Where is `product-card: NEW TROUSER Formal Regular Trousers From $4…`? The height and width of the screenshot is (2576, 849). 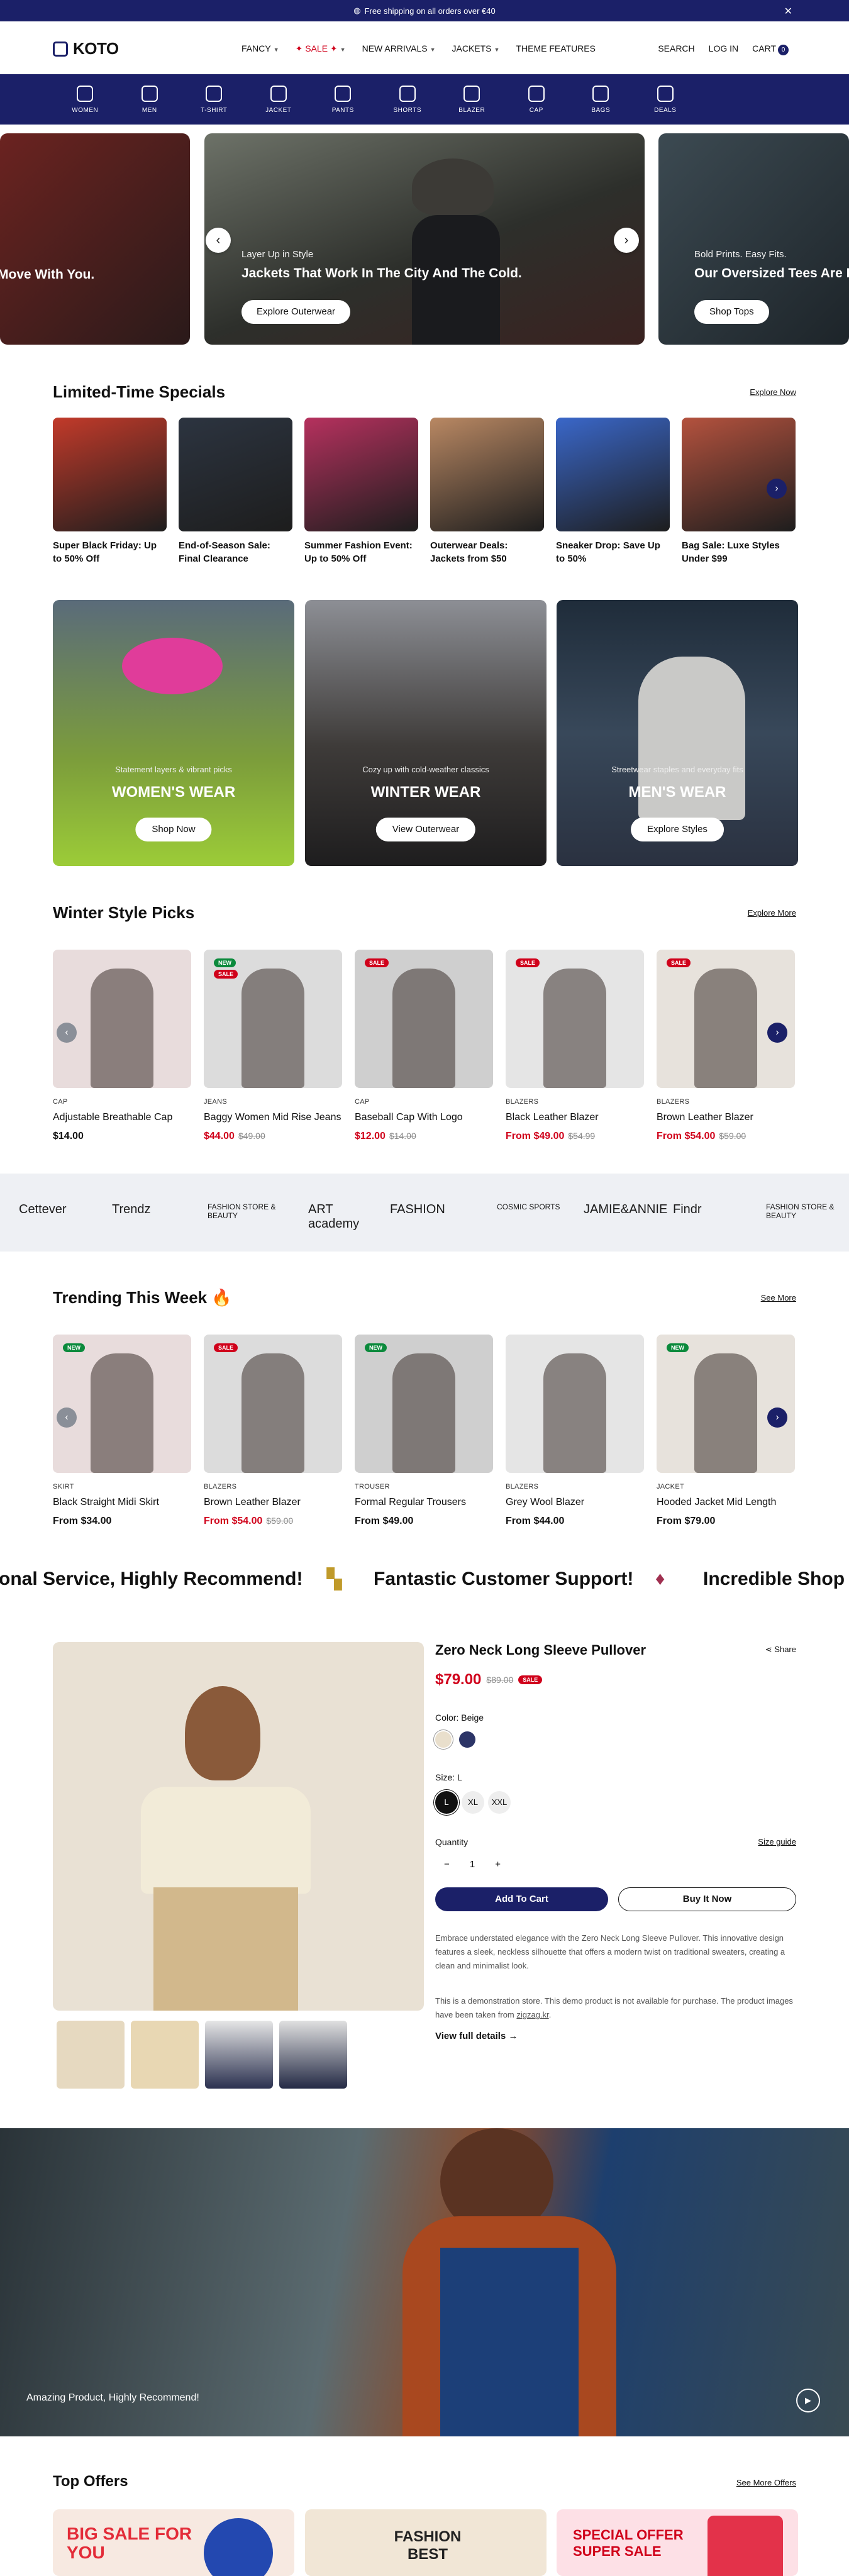 product-card: NEW TROUSER Formal Regular Trousers From $4… is located at coordinates (424, 1431).